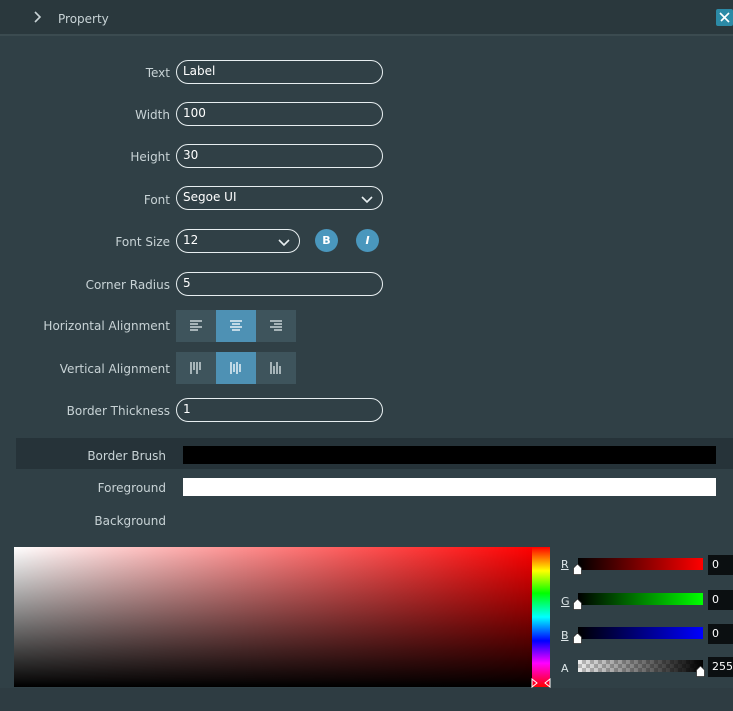 Image resolution: width=733 pixels, height=711 pixels. I want to click on valign-top-button, so click(196, 368).